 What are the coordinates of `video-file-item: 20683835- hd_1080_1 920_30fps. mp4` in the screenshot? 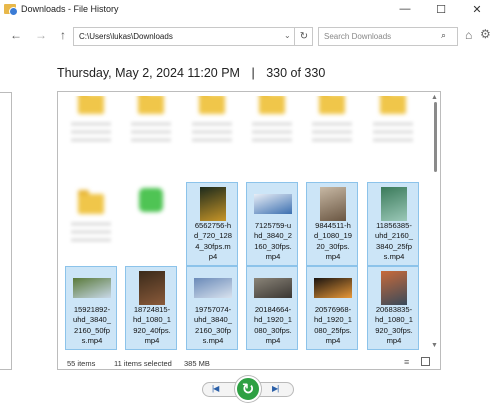 It's located at (393, 308).